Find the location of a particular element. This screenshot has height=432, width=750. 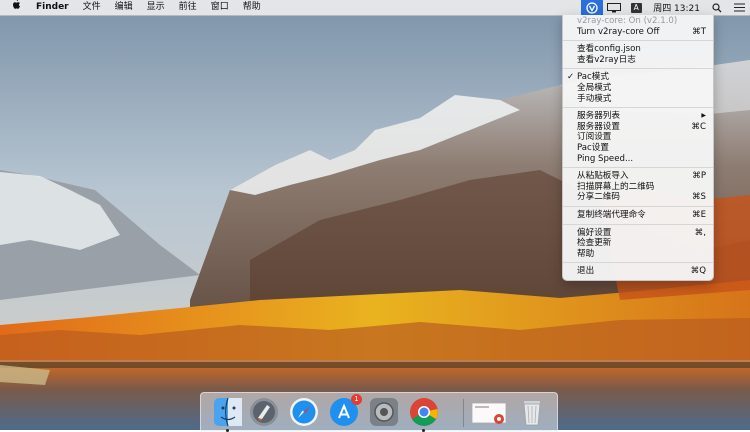

menu-item-label: 复制终端代理命令 is located at coordinates (611, 214).